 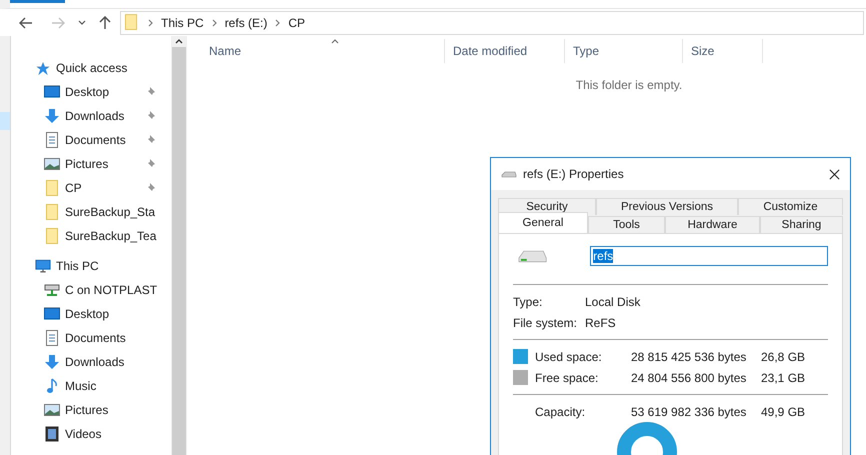 What do you see at coordinates (110, 236) in the screenshot?
I see `sidebar-item-label: SureBackup_Tea` at bounding box center [110, 236].